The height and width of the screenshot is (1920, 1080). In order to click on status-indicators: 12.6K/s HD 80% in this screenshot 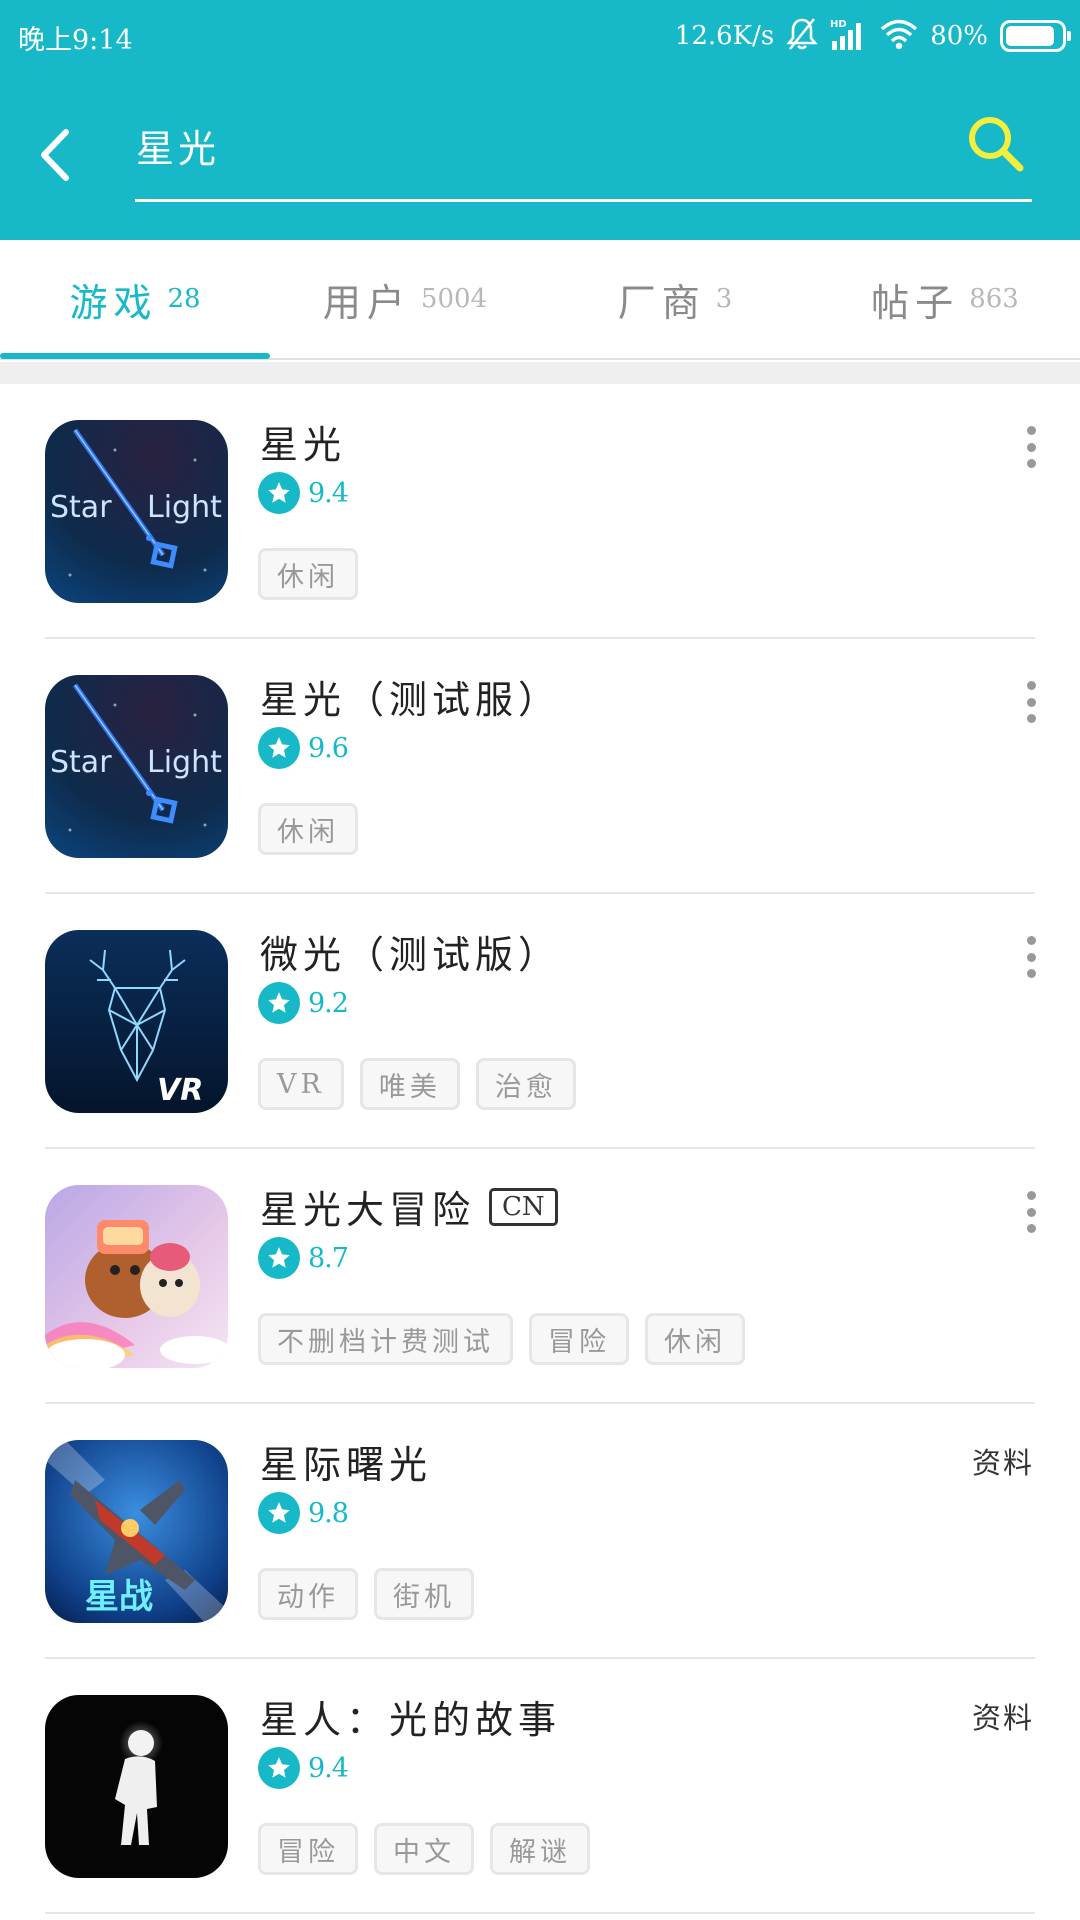, I will do `click(872, 36)`.